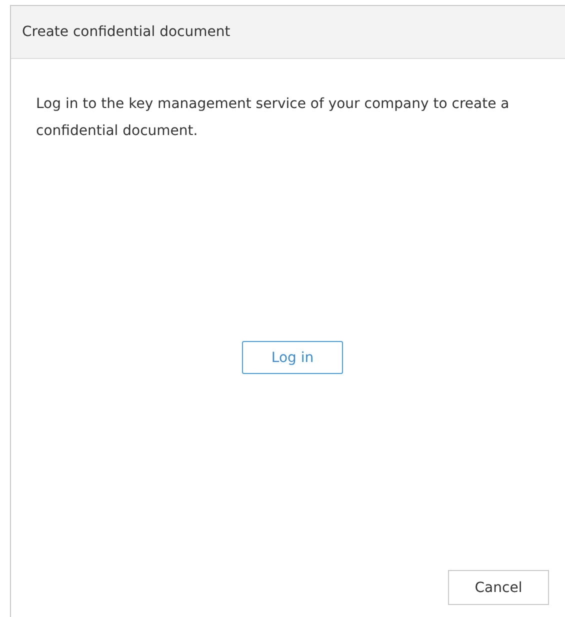 Image resolution: width=565 pixels, height=617 pixels. Describe the element at coordinates (273, 118) in the screenshot. I see `dialog-message: Log in to the key management service of your company to create a confidential document.` at that location.